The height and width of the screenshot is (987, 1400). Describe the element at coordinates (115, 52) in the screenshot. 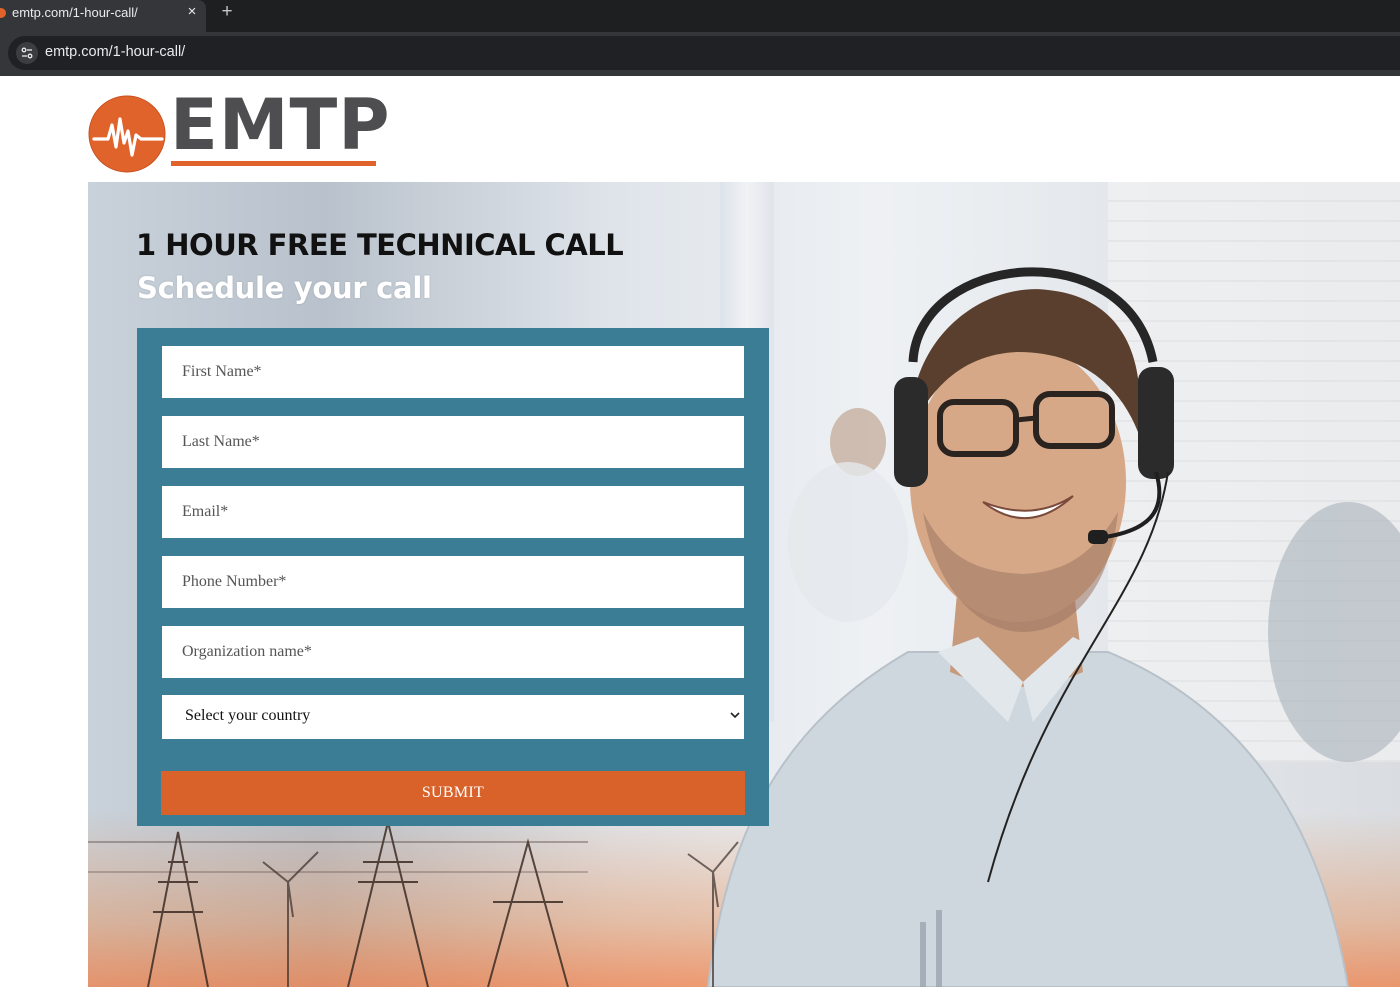

I see `url-text: emtp.com/1-hour-call/` at that location.